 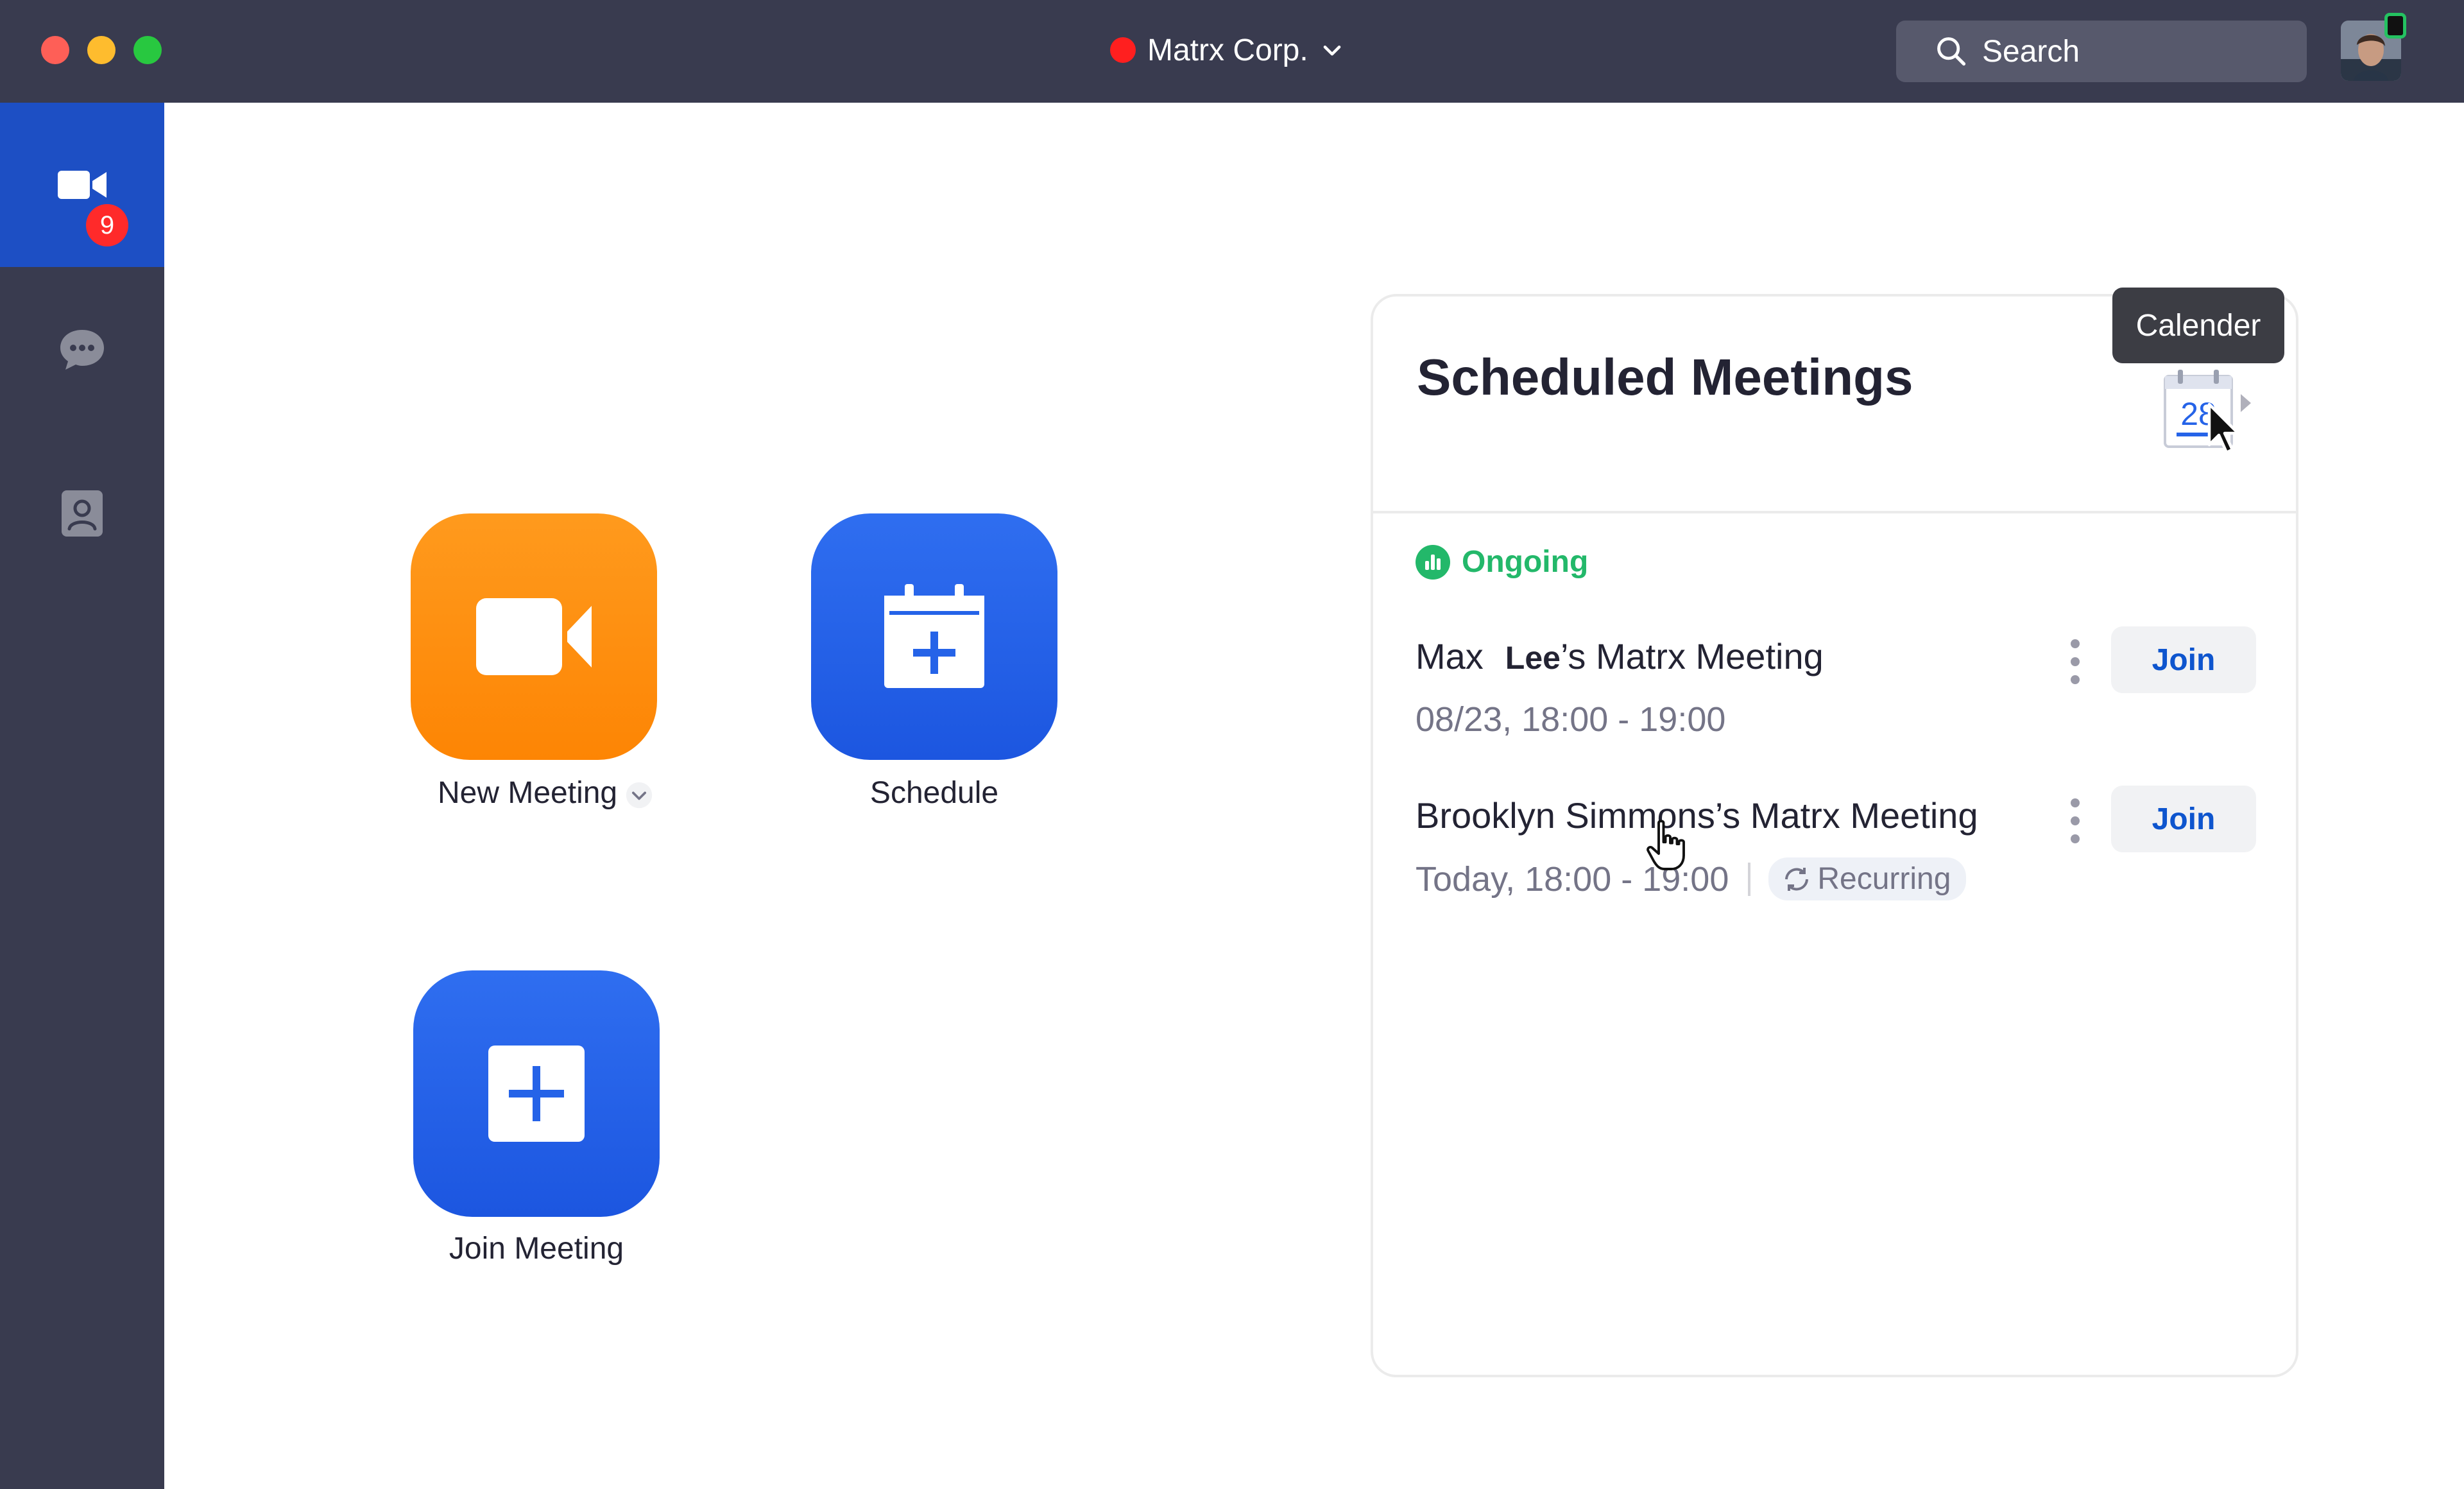 What do you see at coordinates (82, 796) in the screenshot?
I see `sidebar` at bounding box center [82, 796].